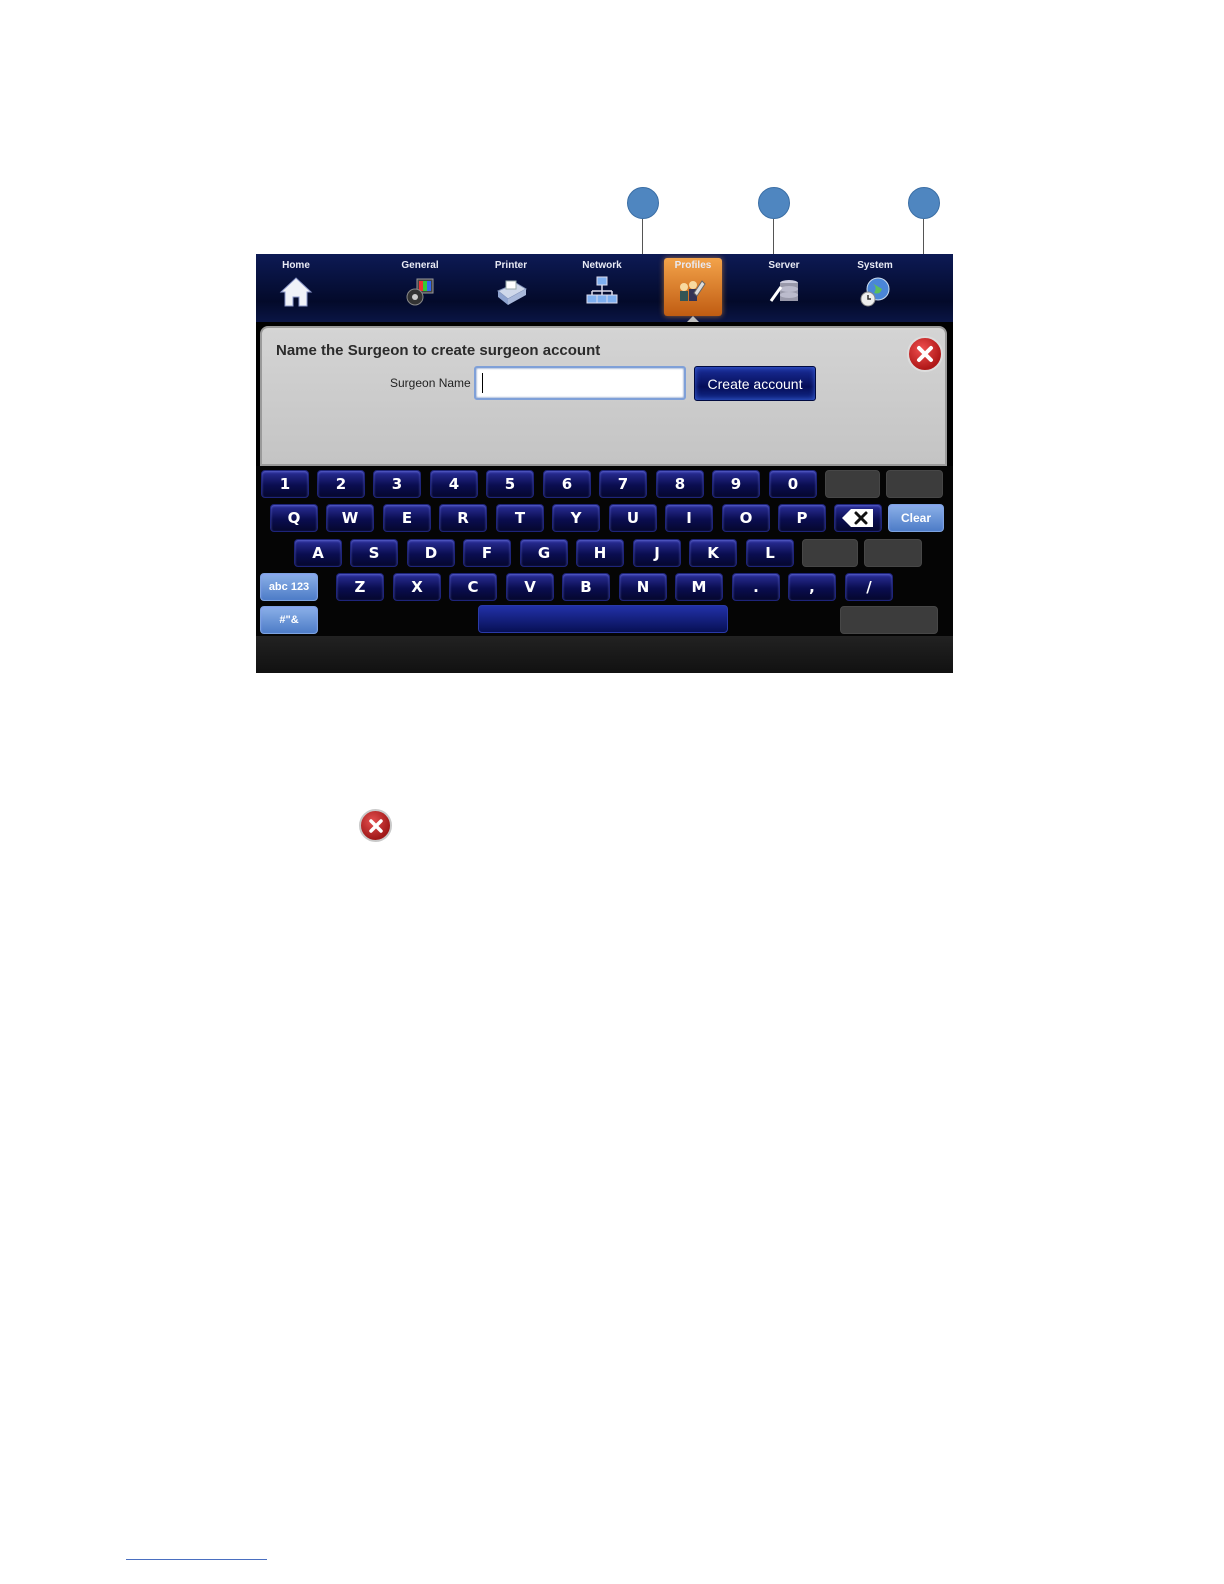  What do you see at coordinates (196, 1559) in the screenshot?
I see `footnote-separator` at bounding box center [196, 1559].